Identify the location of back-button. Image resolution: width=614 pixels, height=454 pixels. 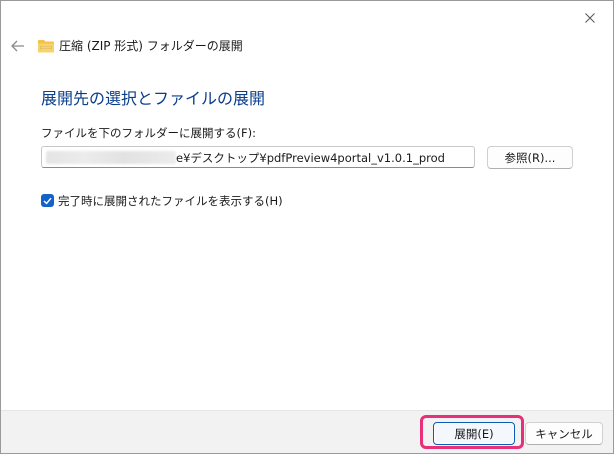
(18, 46).